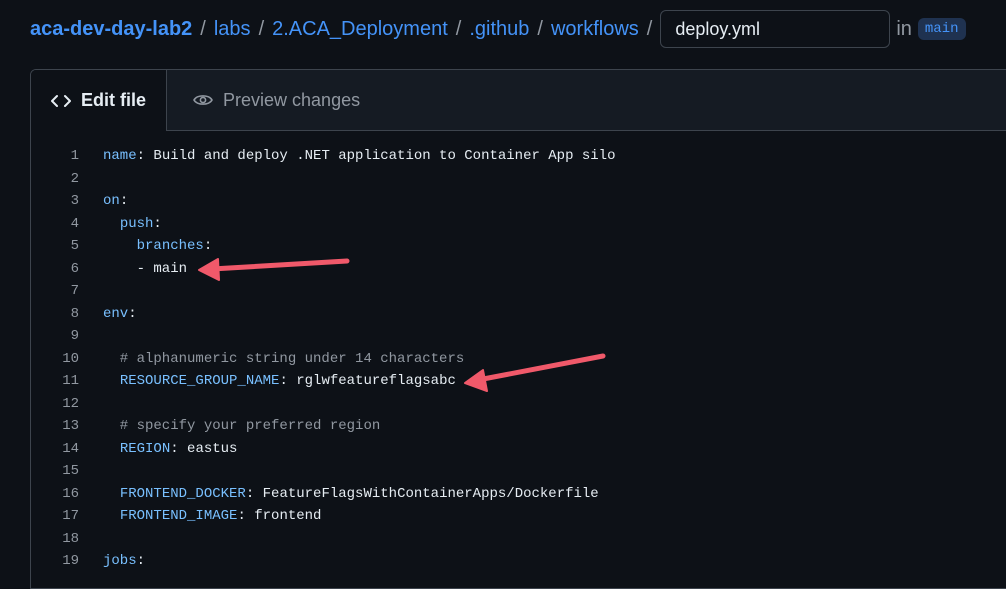 The image size is (1006, 589). I want to click on line-content: branches:, so click(158, 246).